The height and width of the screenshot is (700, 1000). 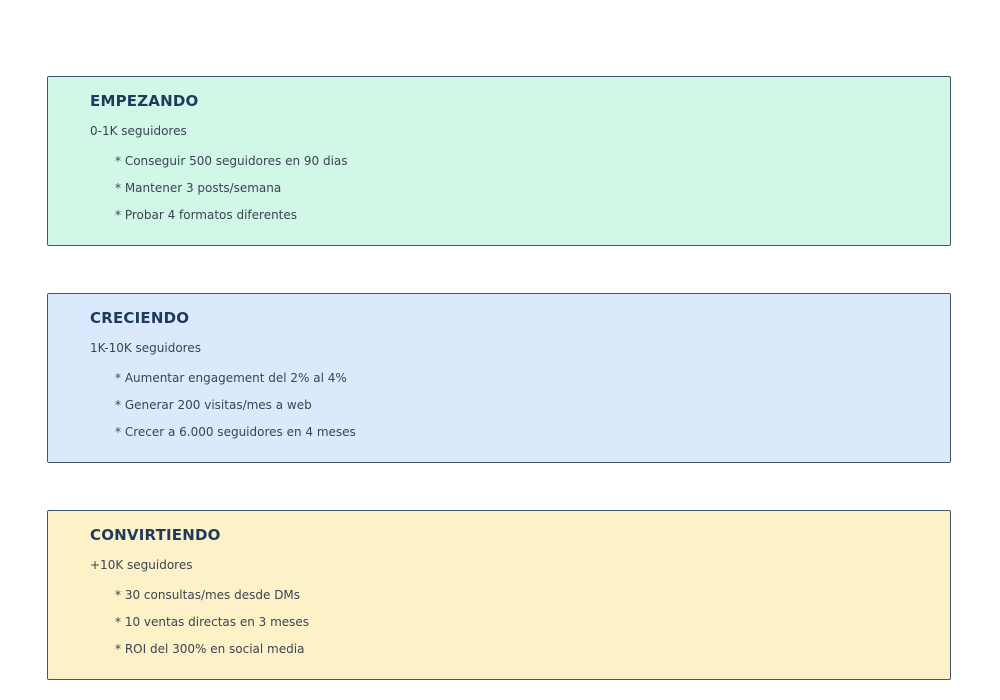 What do you see at coordinates (145, 348) in the screenshot?
I see `stage-subtitle: 1K-10K seguidores` at bounding box center [145, 348].